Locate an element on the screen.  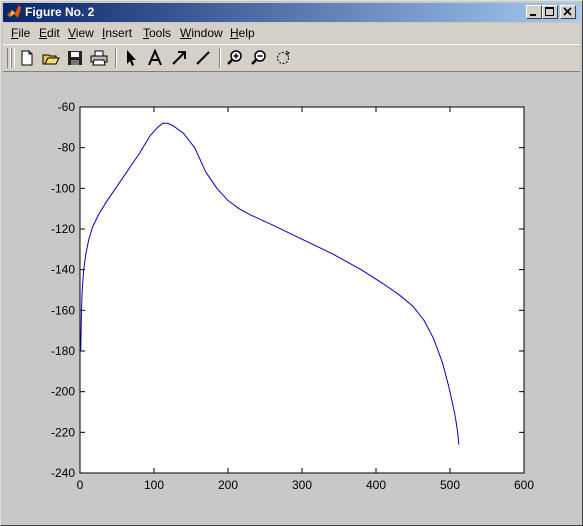
close-icon is located at coordinates (567, 11).